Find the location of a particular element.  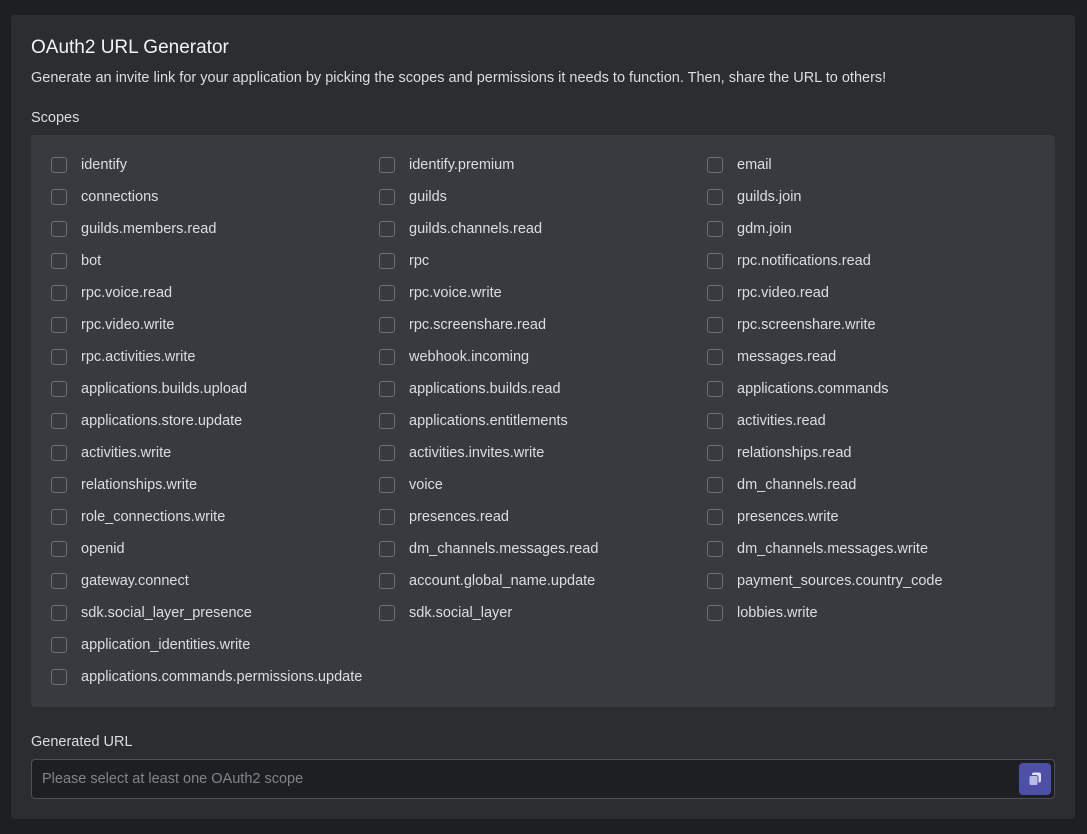

scope-item: dm_channels.messages.read is located at coordinates (488, 549).